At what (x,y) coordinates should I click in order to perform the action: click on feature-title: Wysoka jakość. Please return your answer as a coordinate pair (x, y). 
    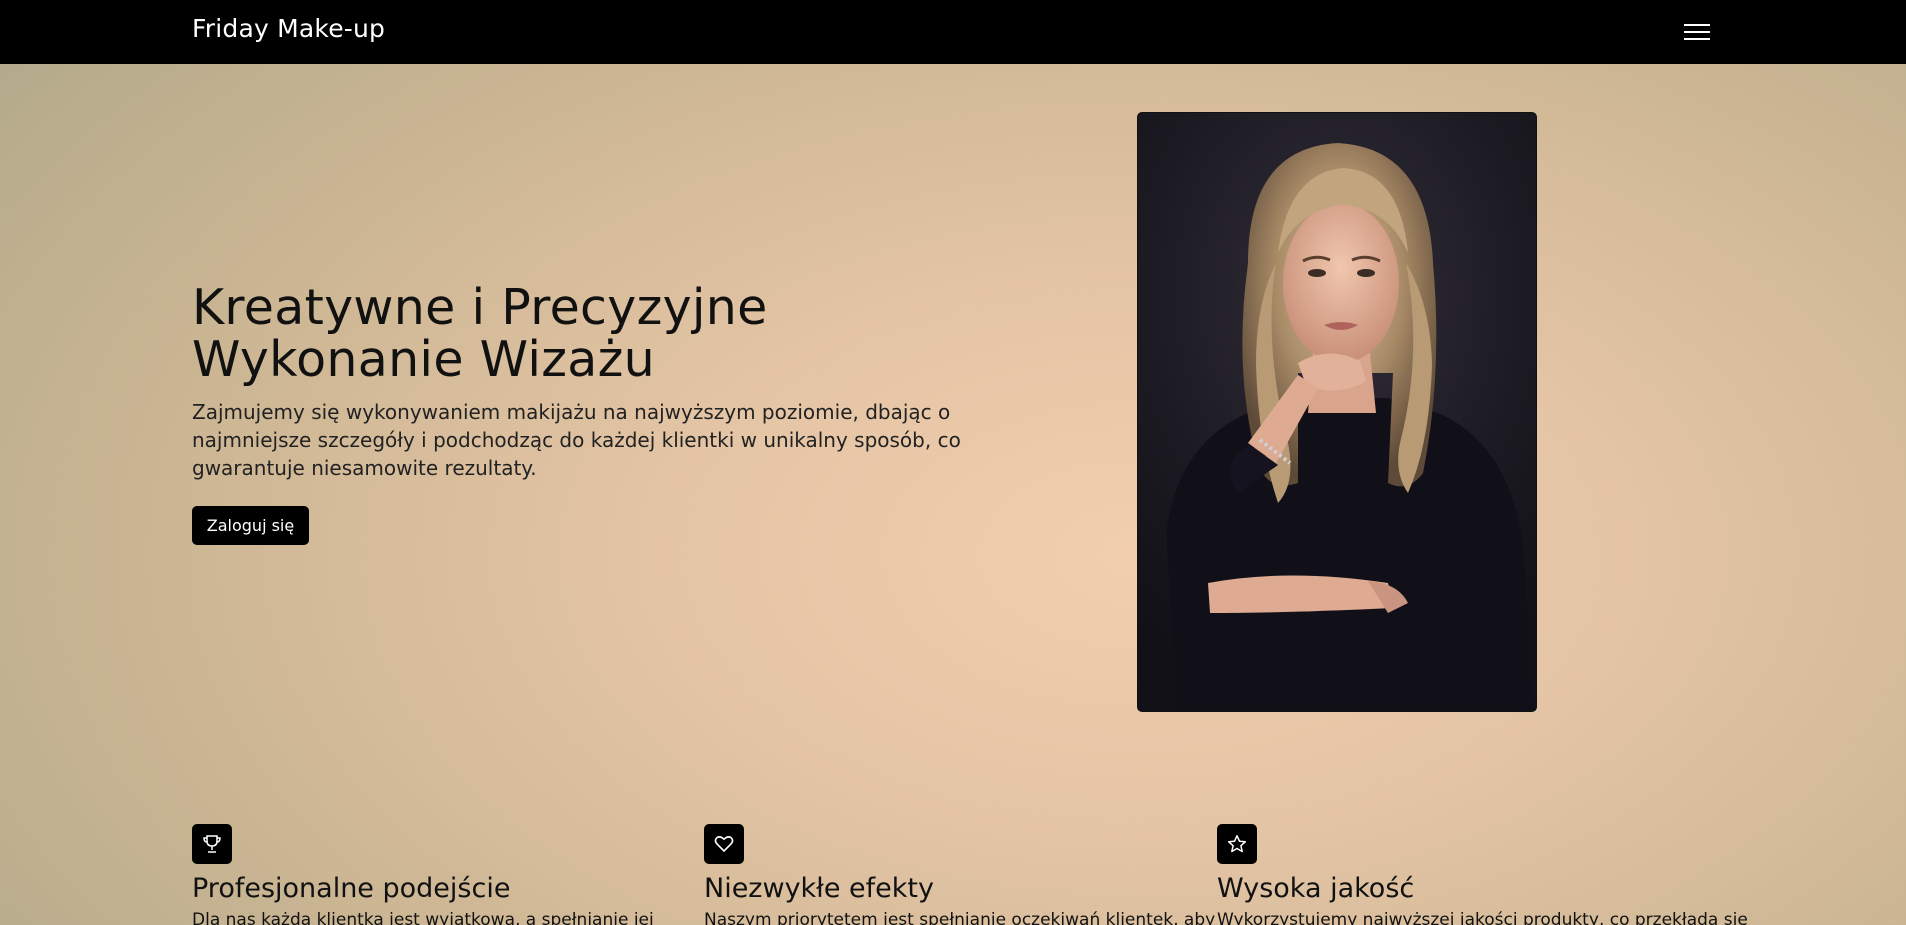
    Looking at the image, I should click on (1316, 888).